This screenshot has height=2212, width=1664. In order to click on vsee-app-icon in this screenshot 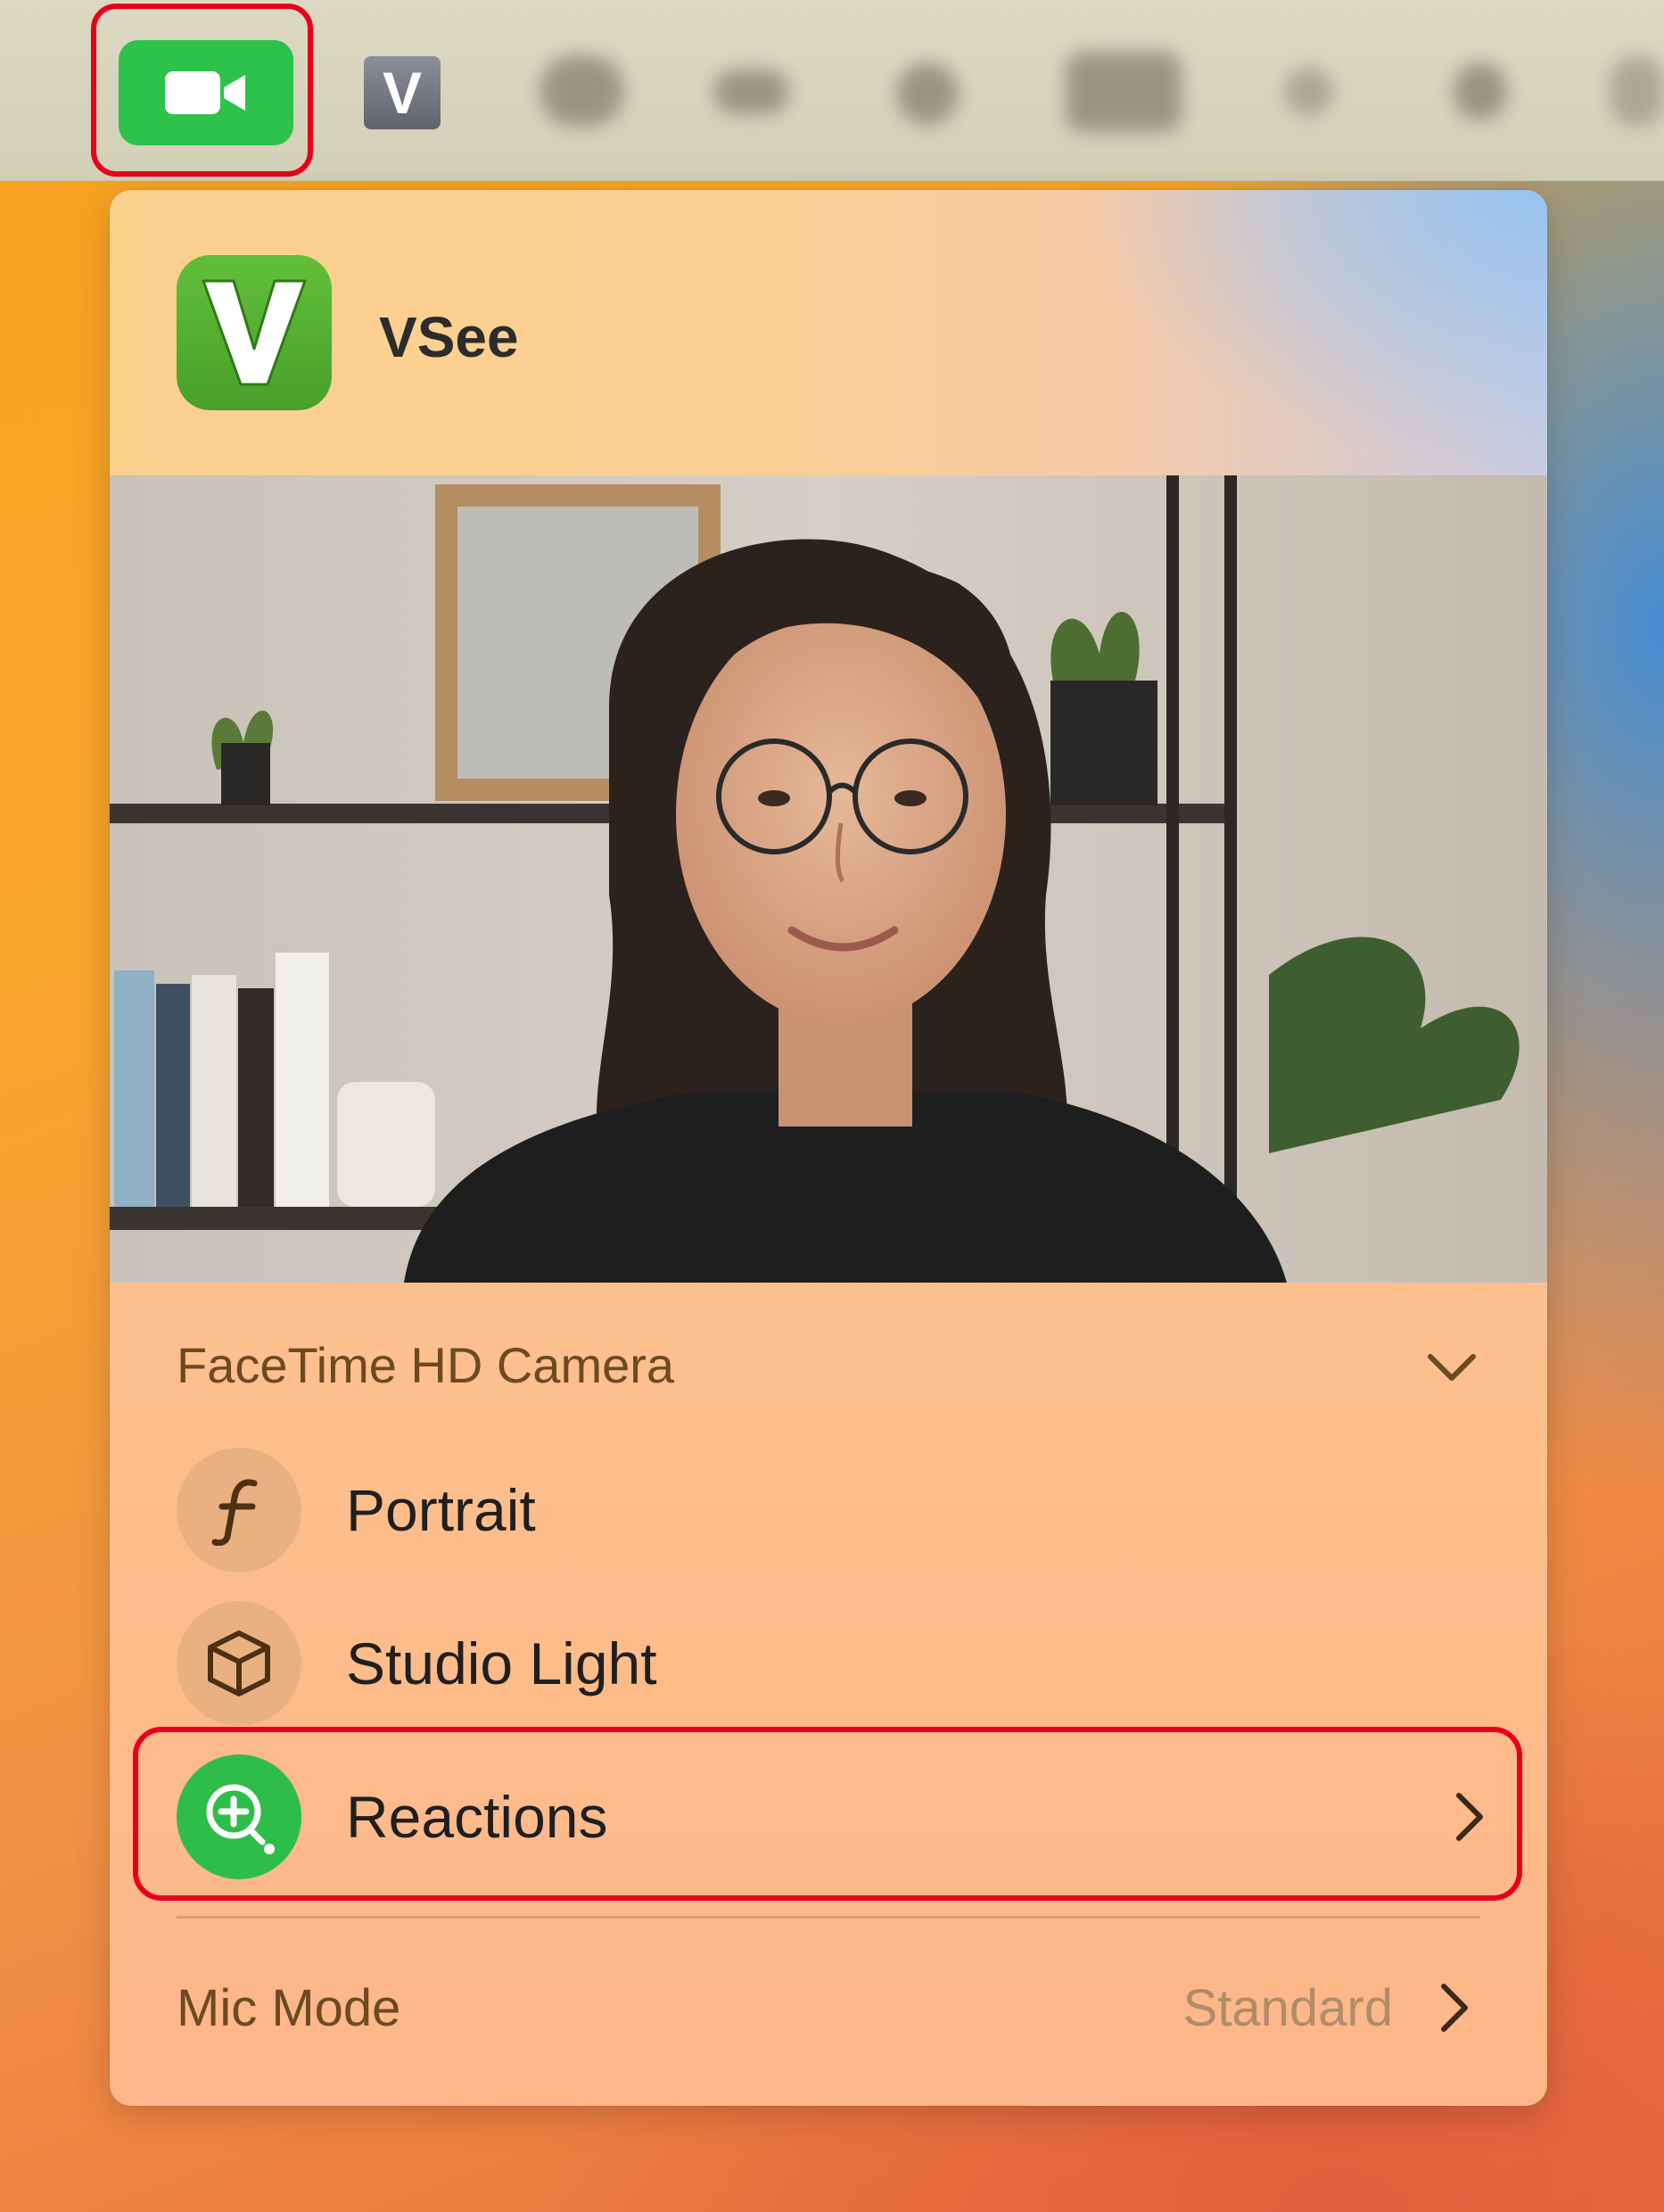, I will do `click(254, 333)`.